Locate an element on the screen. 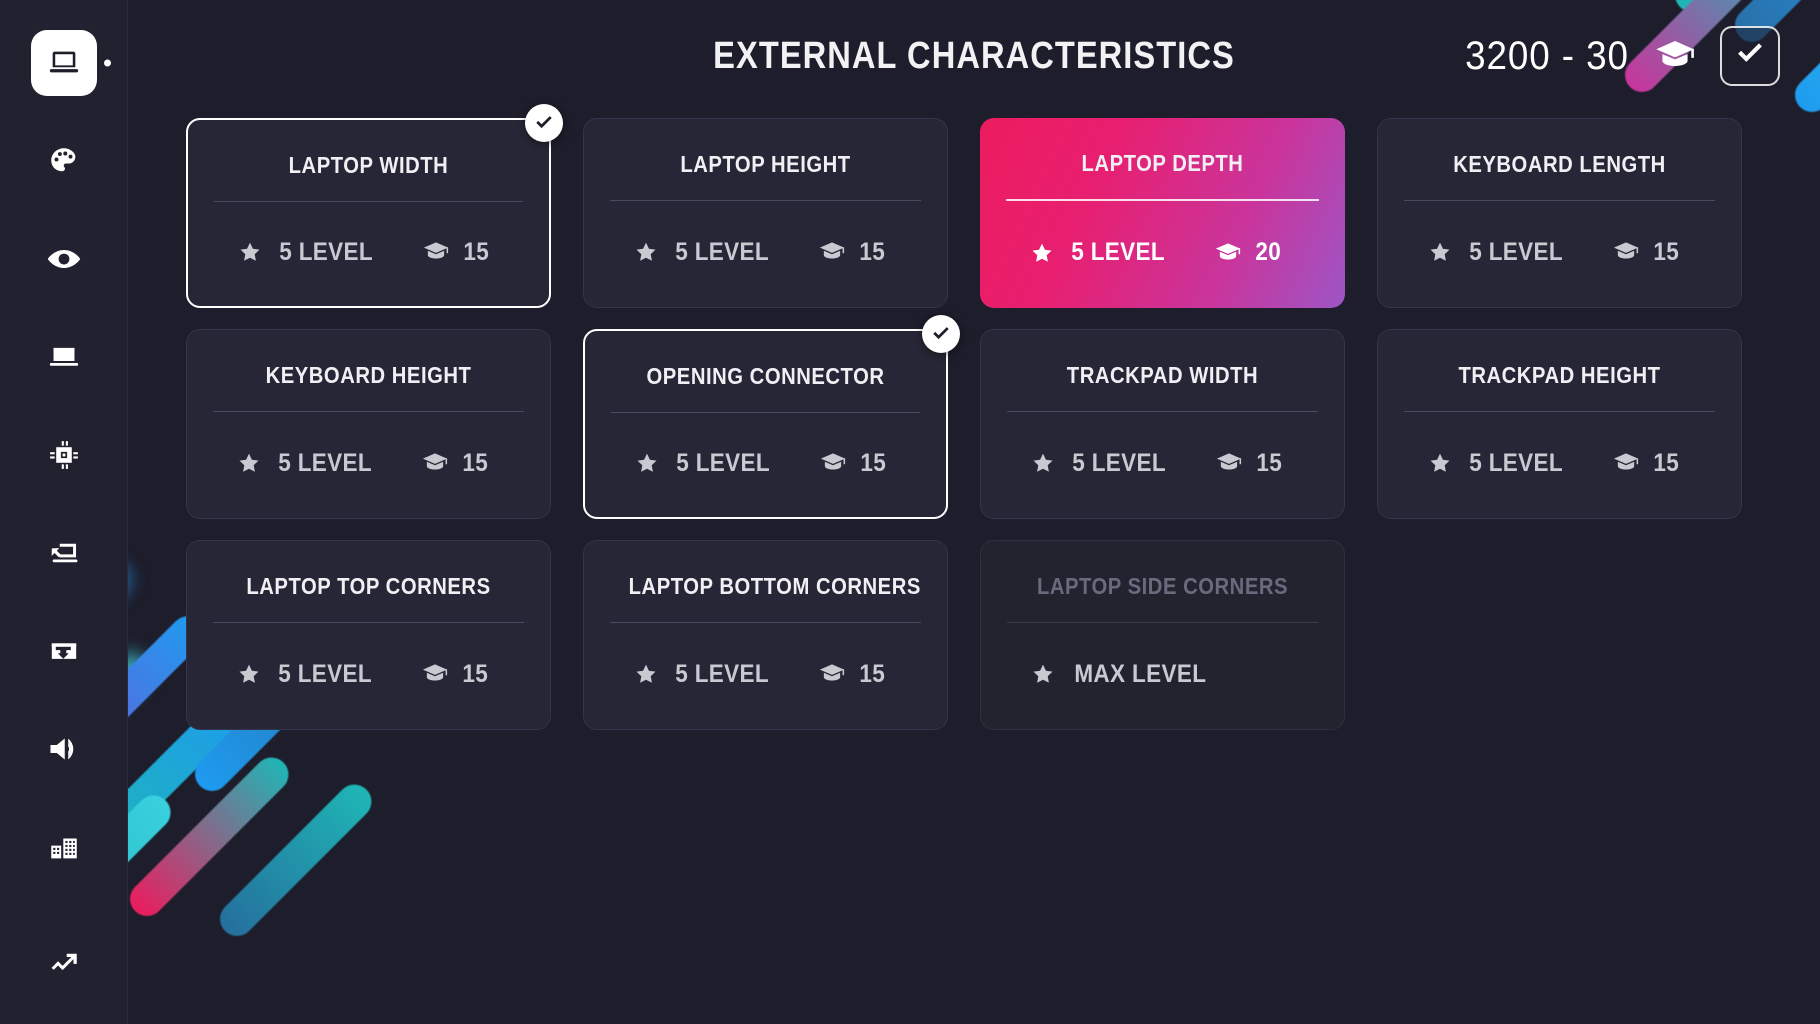 The image size is (1820, 1024). laptop-icon is located at coordinates (64, 63).